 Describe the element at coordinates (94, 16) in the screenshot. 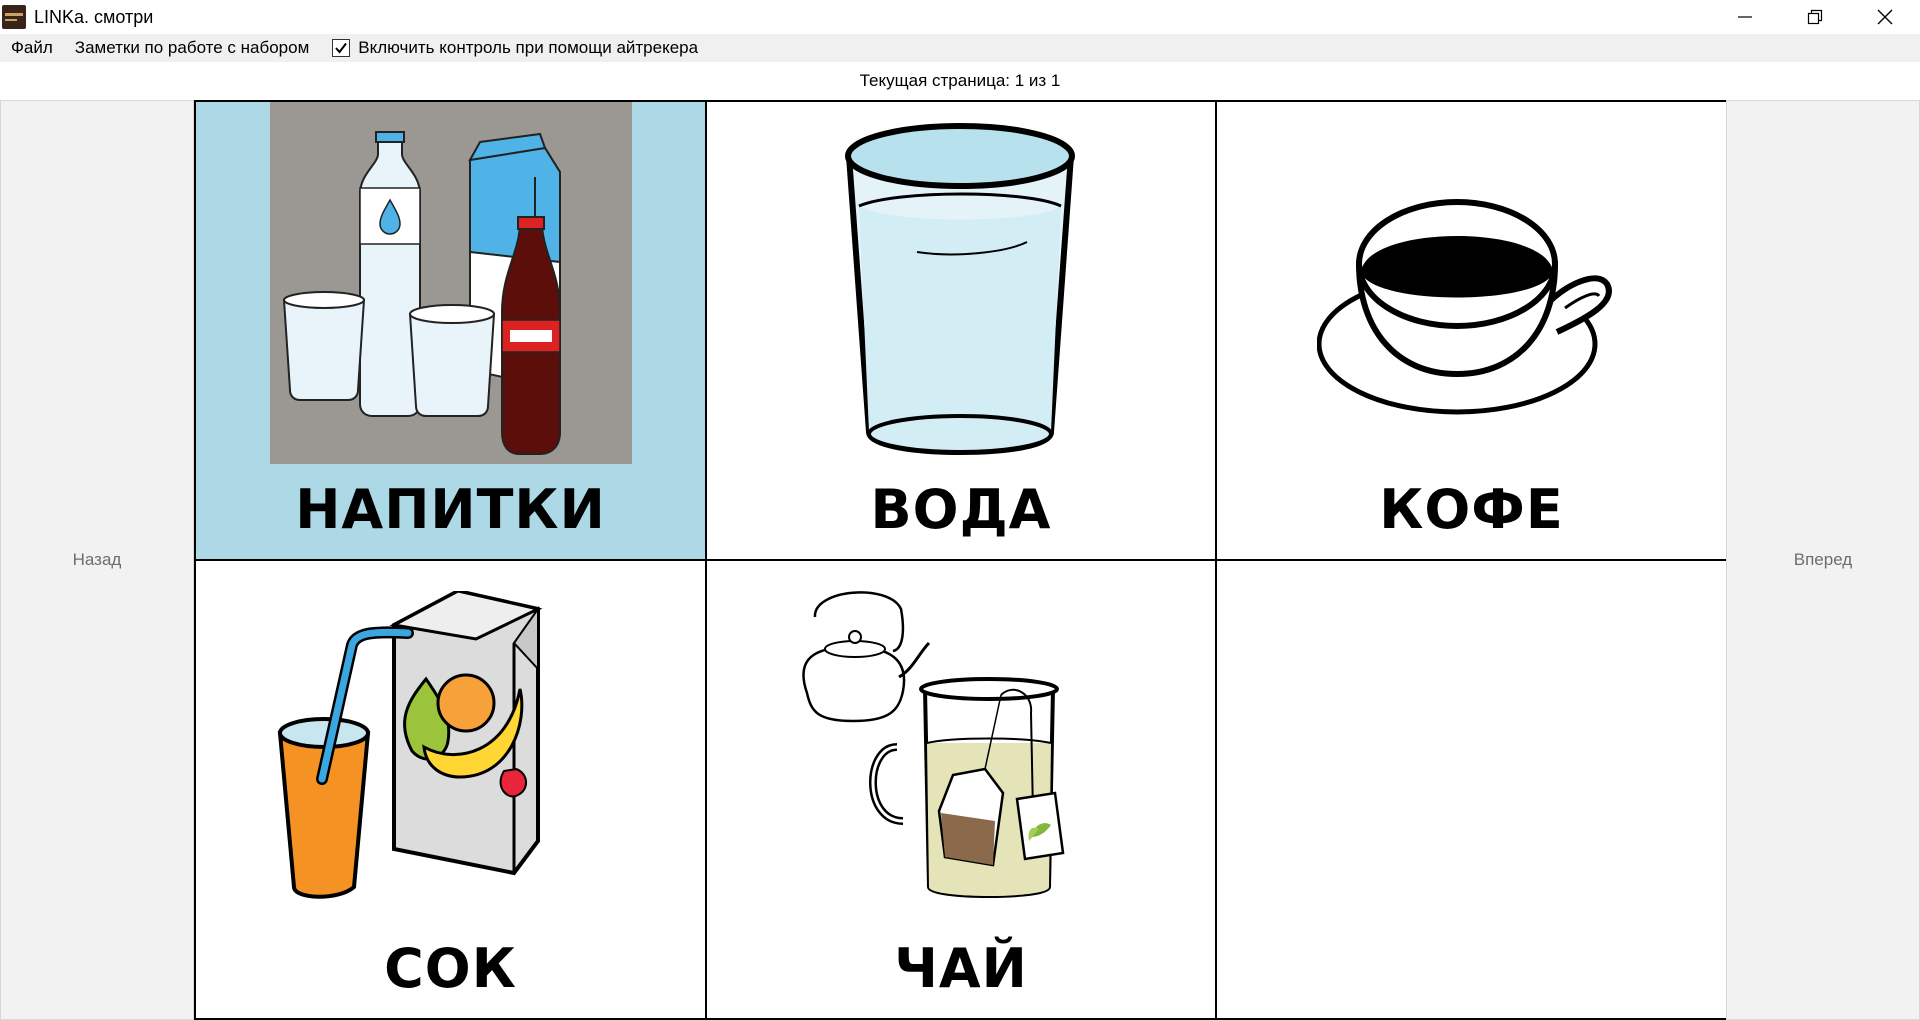

I see `window-title: LINKa. смотри` at that location.